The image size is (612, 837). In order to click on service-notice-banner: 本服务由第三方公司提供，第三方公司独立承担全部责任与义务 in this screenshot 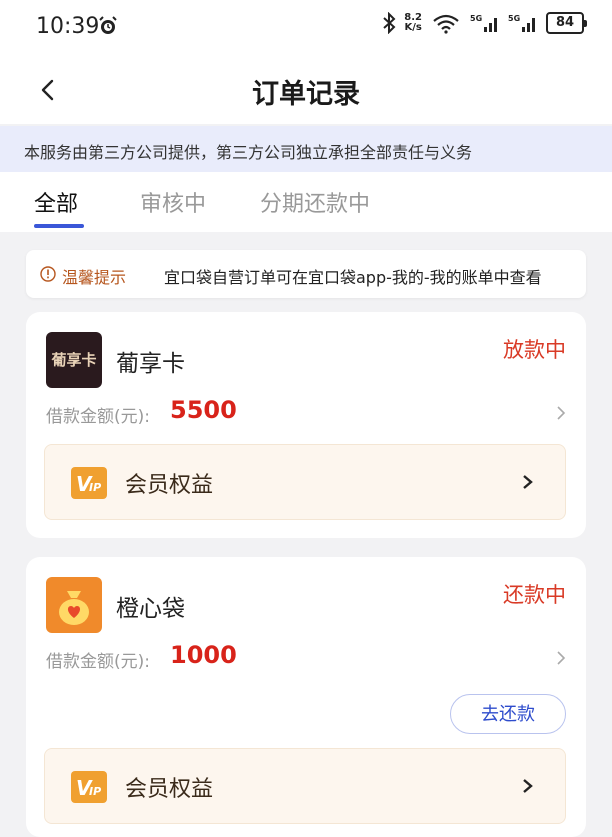, I will do `click(306, 149)`.